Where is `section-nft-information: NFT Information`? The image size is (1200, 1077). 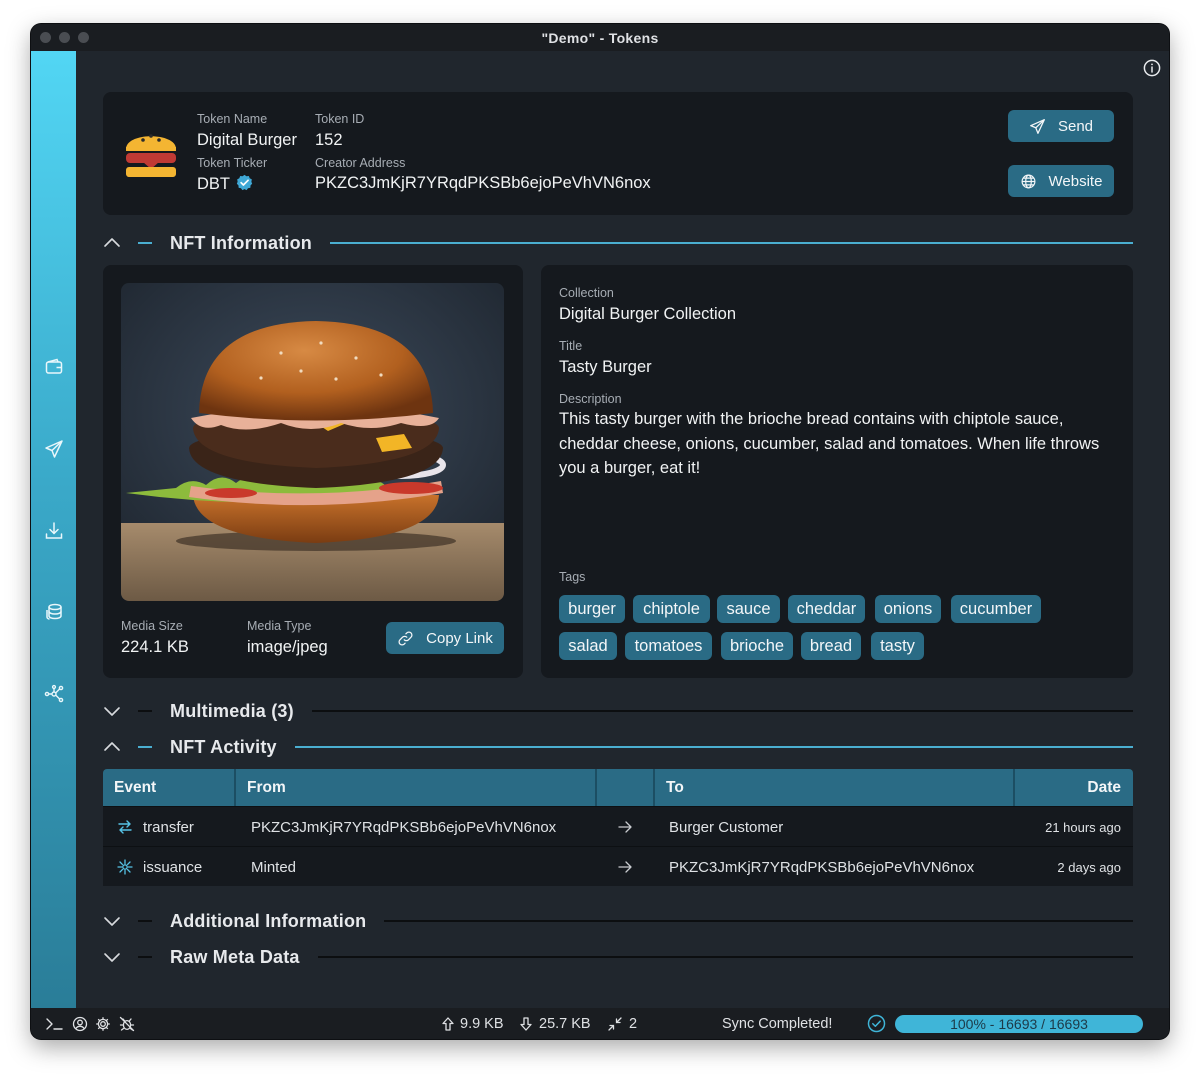
section-nft-information: NFT Information is located at coordinates (618, 243).